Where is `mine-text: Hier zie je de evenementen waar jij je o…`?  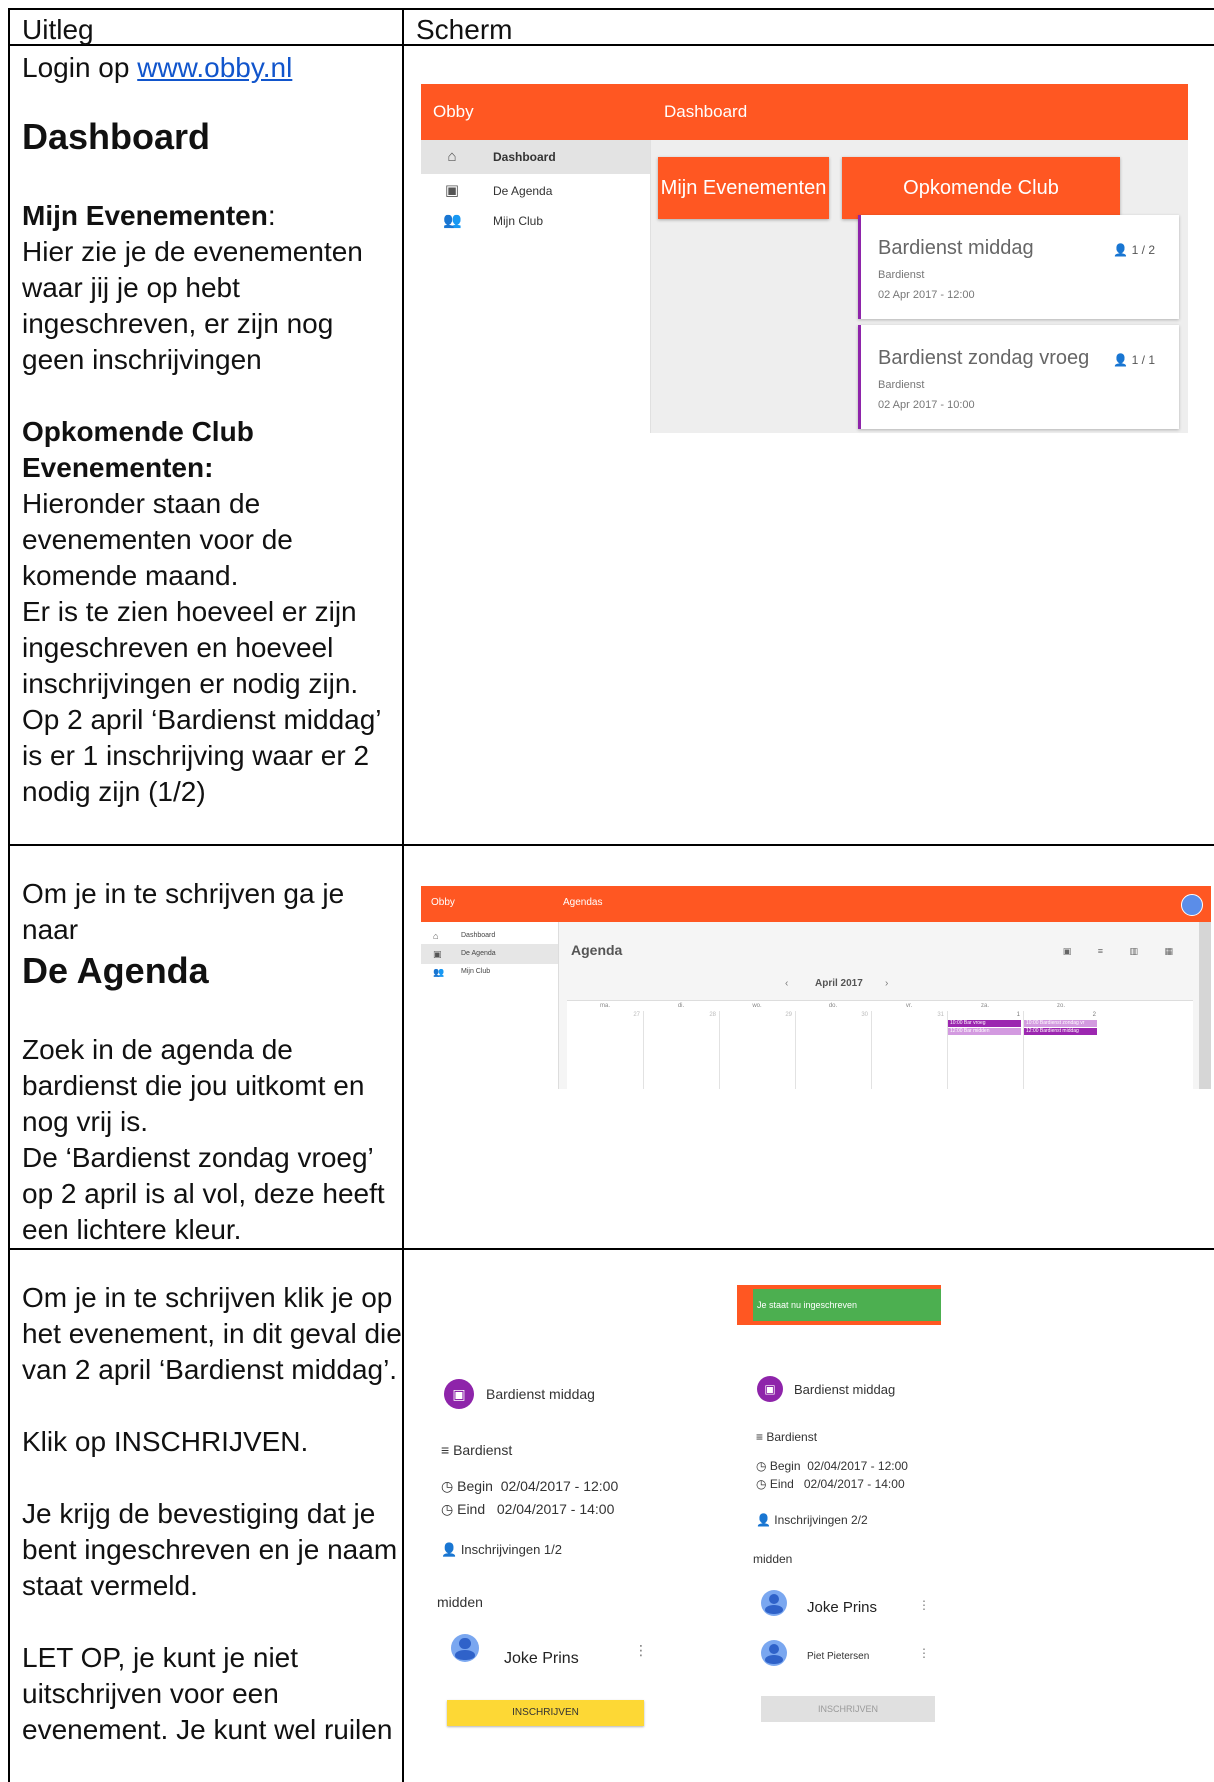 mine-text: Hier zie je de evenementen waar jij je o… is located at coordinates (192, 305).